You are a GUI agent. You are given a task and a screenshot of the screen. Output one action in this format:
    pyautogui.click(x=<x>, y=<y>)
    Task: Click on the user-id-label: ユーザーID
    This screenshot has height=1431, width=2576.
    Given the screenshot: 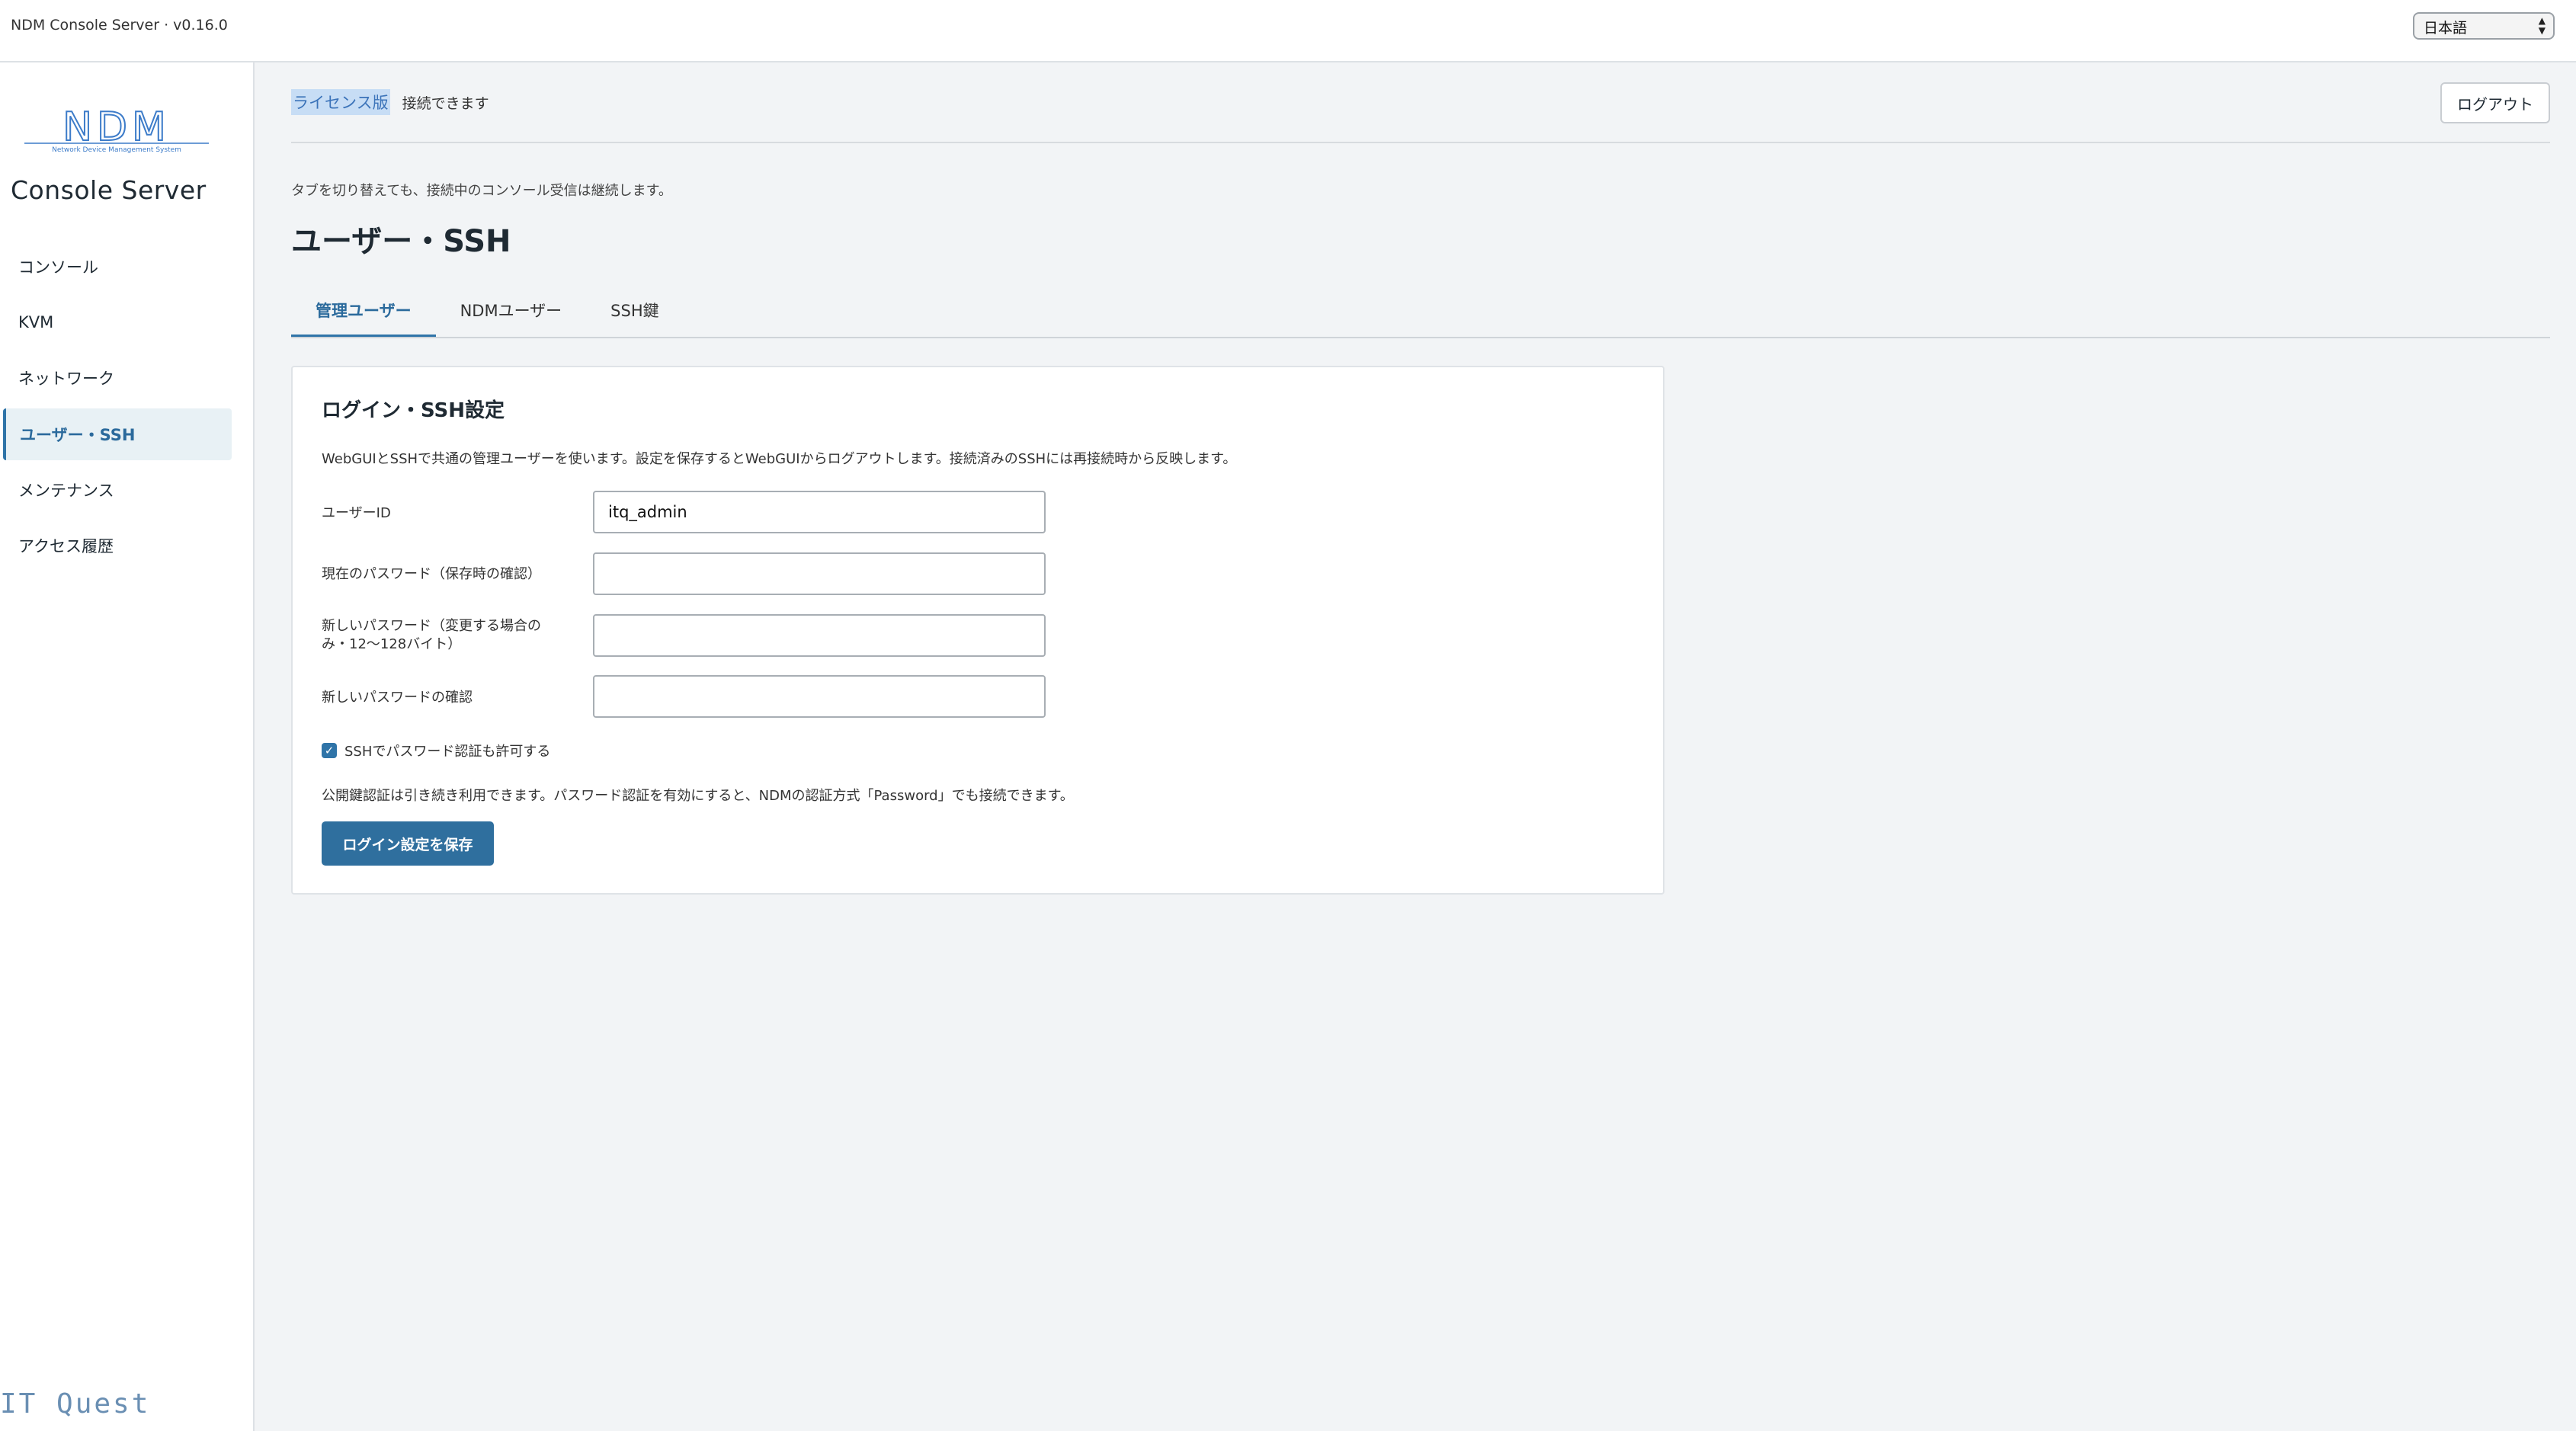 What is the action you would take?
    pyautogui.click(x=356, y=513)
    